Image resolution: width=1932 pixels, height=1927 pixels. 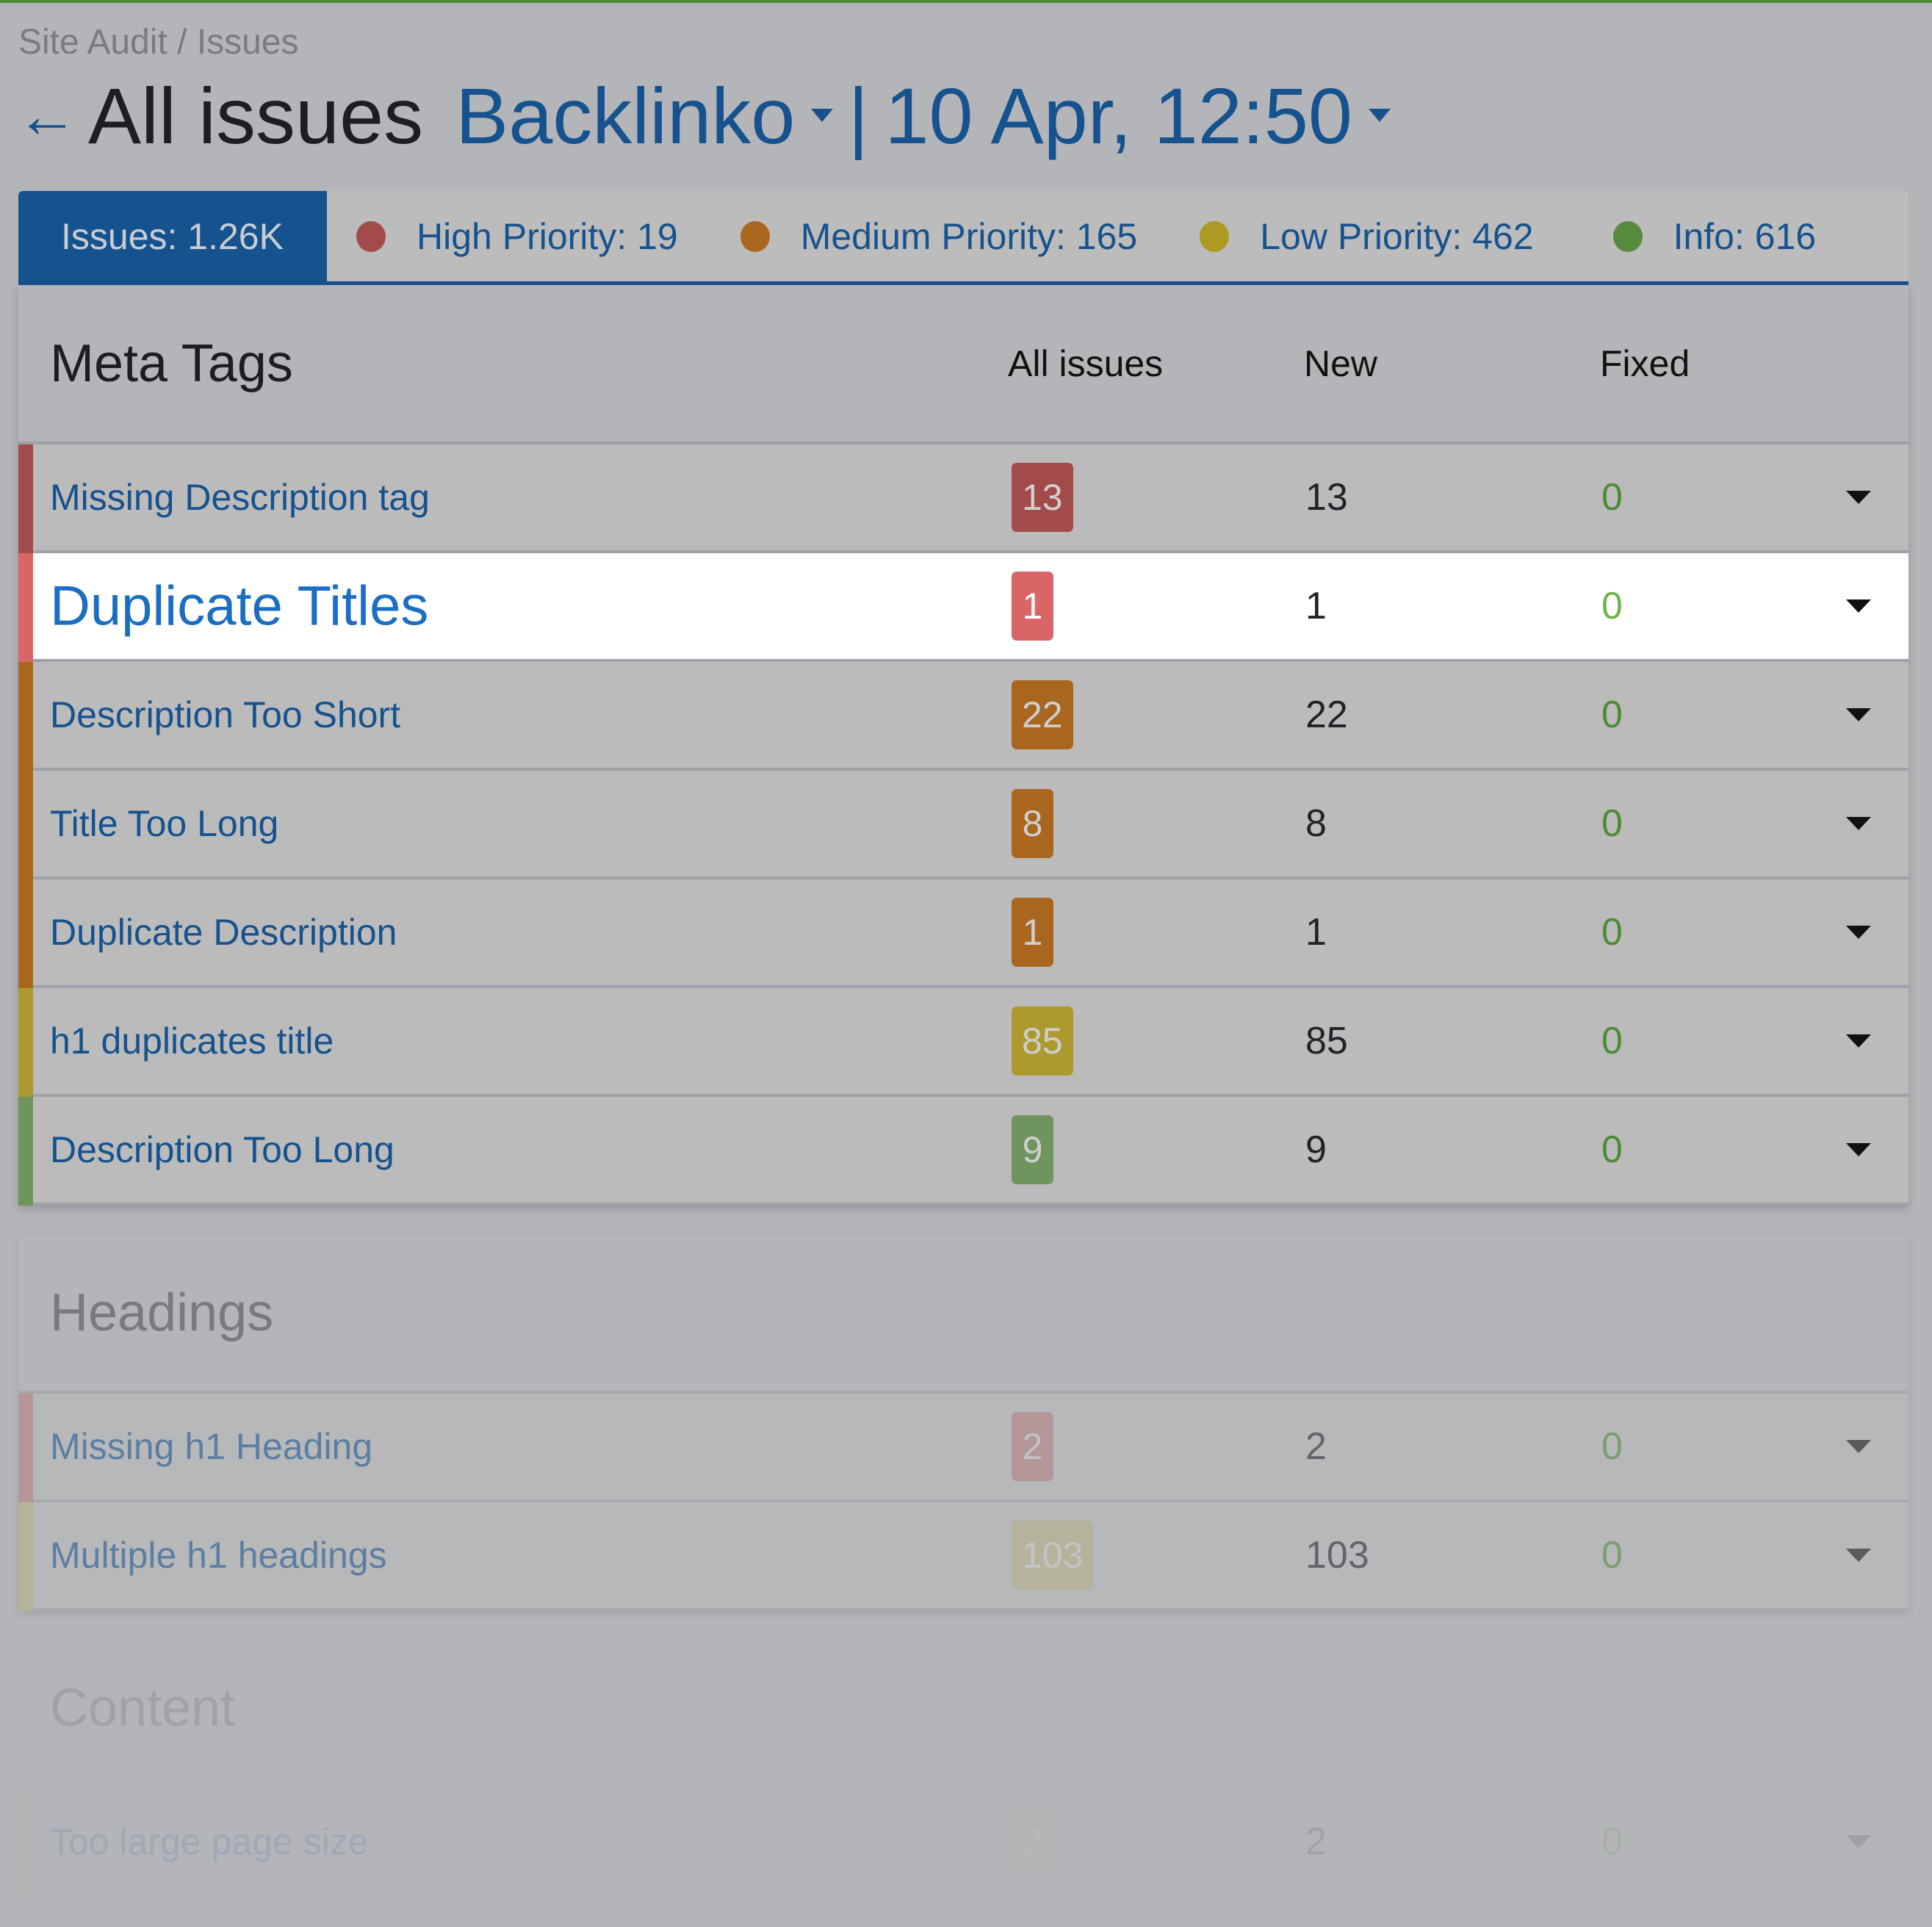 I want to click on issue-name-link: Description Too Short, so click(x=225, y=715).